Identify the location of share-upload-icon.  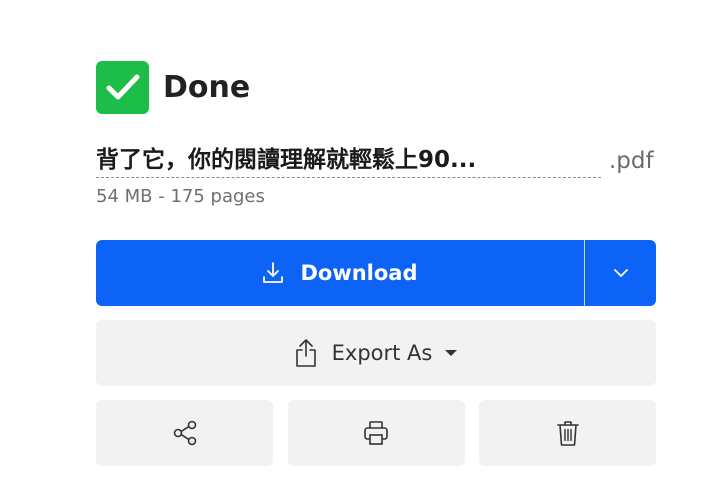
(306, 353).